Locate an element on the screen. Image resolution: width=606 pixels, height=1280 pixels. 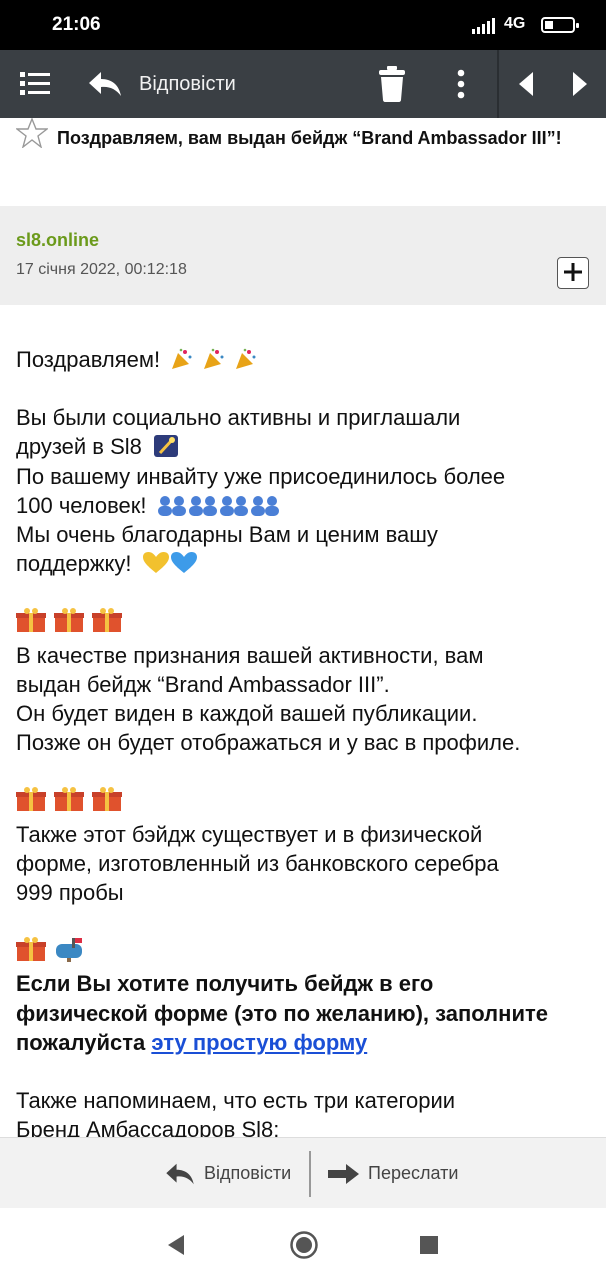
home-icon is located at coordinates (304, 1245).